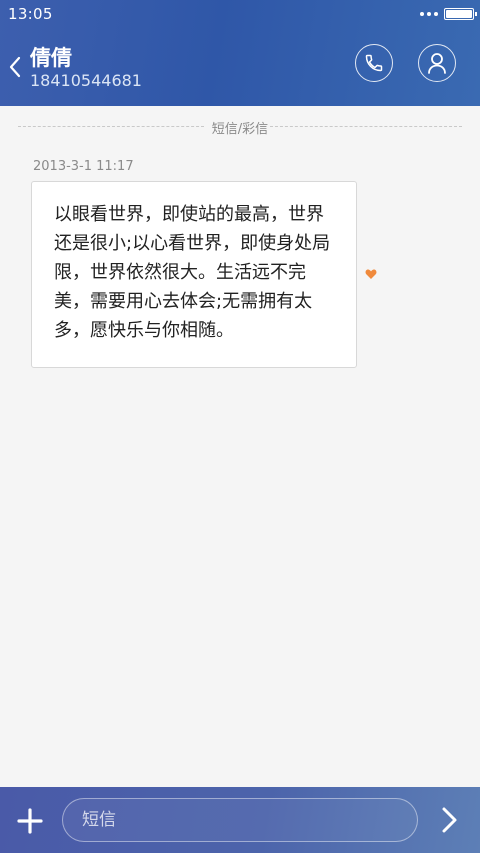 The image size is (480, 853). I want to click on contact-name: 倩倩, so click(51, 58).